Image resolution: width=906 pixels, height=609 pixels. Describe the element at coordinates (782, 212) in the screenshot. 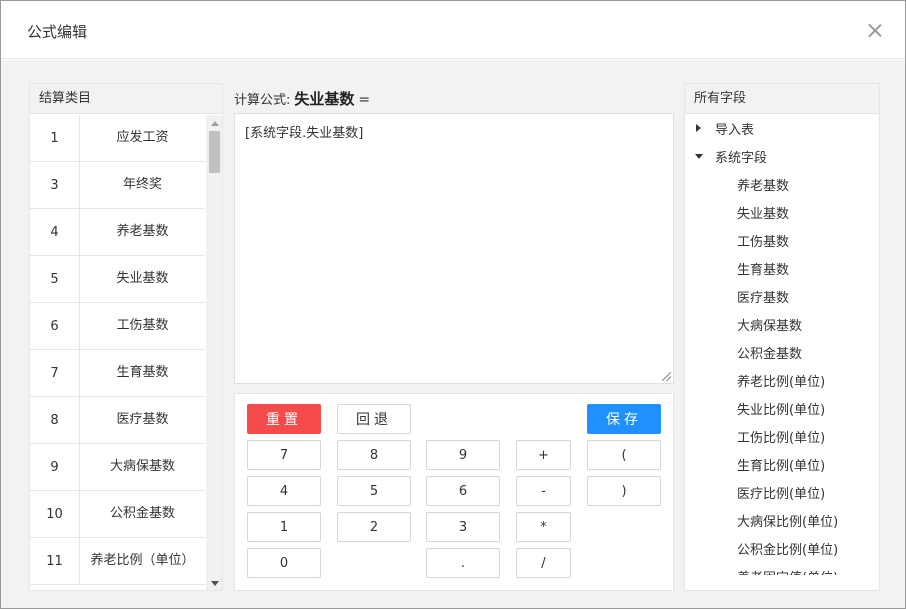

I see `tree-leaf: 失业基数` at that location.